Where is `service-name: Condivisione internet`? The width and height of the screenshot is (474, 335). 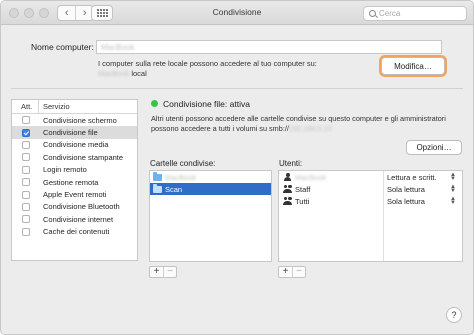 service-name: Condivisione internet is located at coordinates (78, 219).